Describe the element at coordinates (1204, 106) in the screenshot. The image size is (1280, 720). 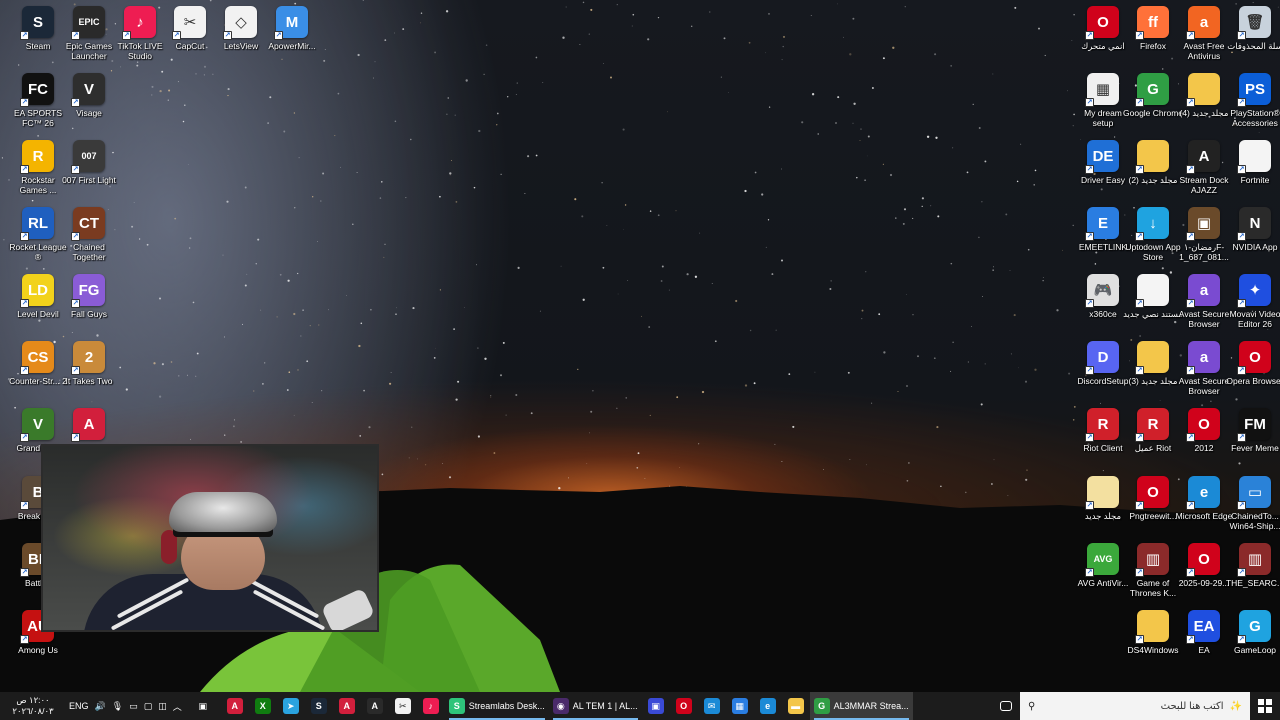
I see `desktop-icon-folder-4: ↗ (4) مجلد جديد` at that location.